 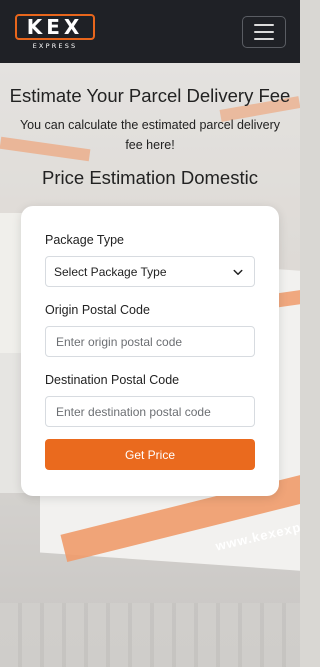 I want to click on logo-text: KEX, so click(x=55, y=26).